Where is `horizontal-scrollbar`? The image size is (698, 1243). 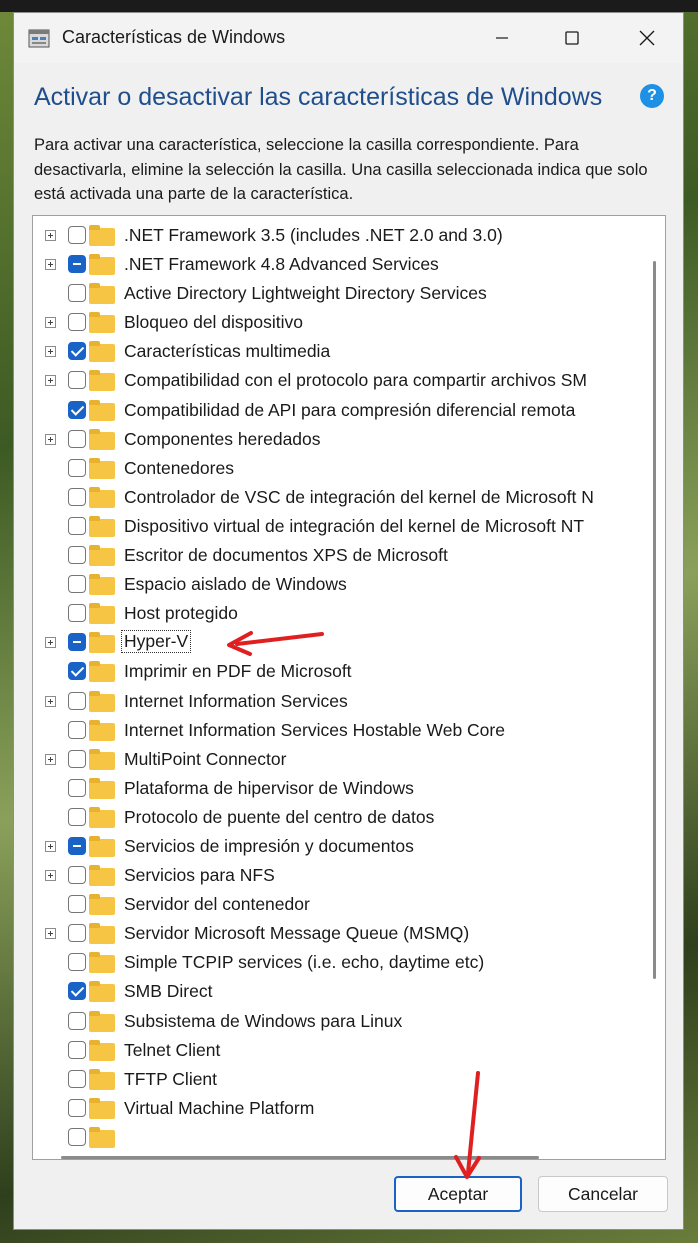 horizontal-scrollbar is located at coordinates (300, 1157).